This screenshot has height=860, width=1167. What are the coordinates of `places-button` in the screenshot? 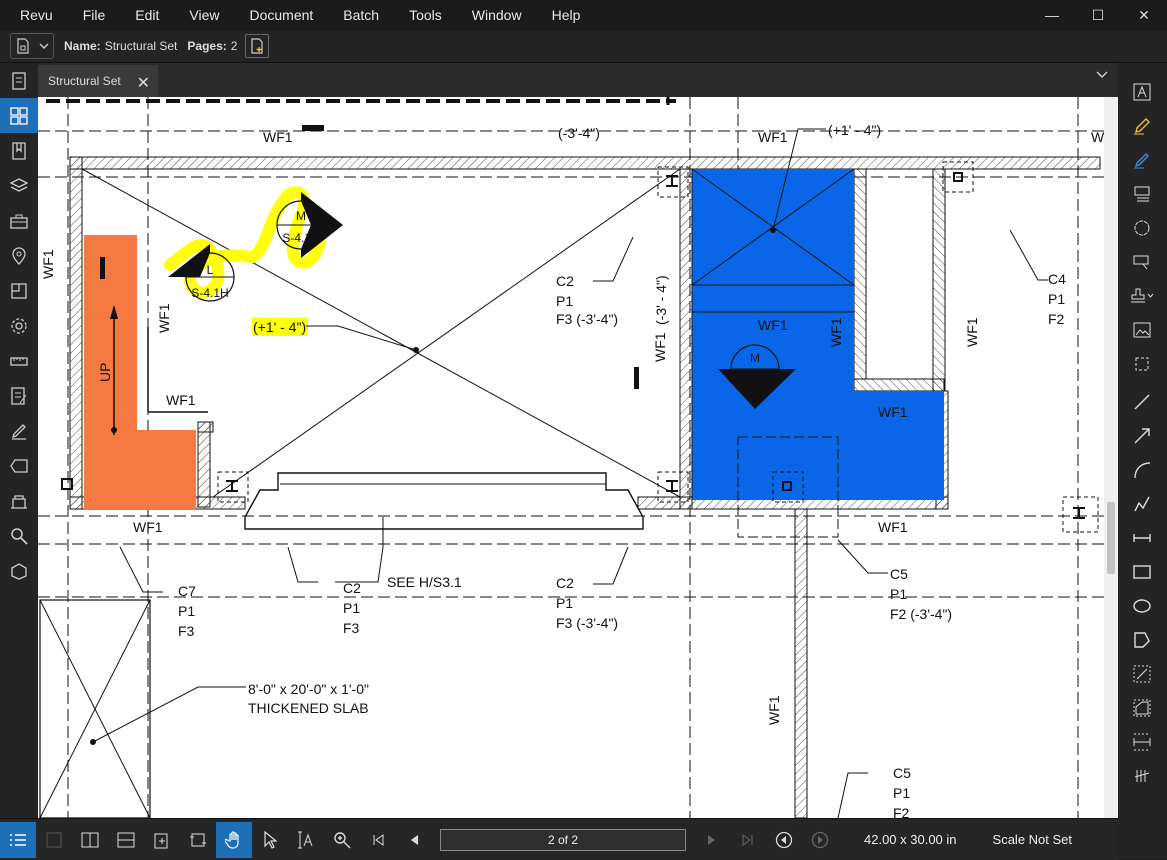 It's located at (19, 255).